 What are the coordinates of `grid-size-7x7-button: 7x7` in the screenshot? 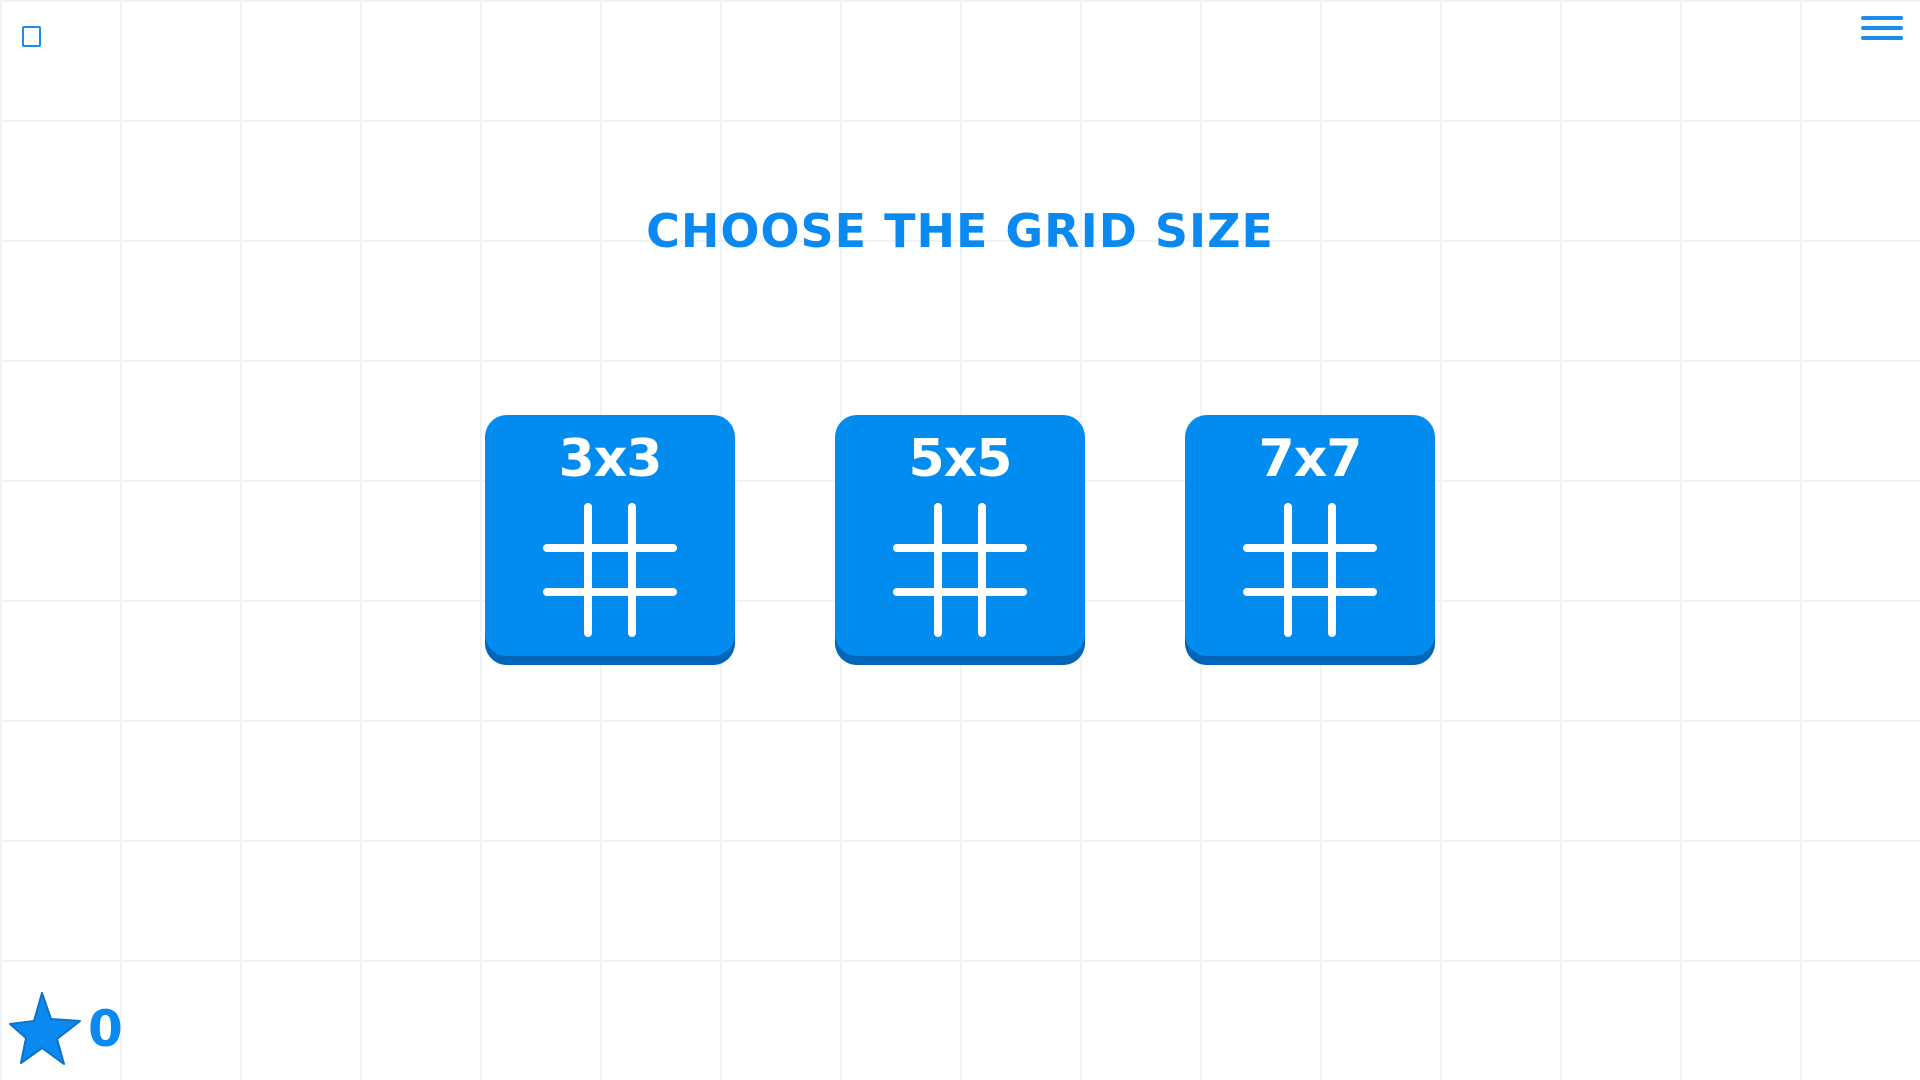 It's located at (1310, 540).